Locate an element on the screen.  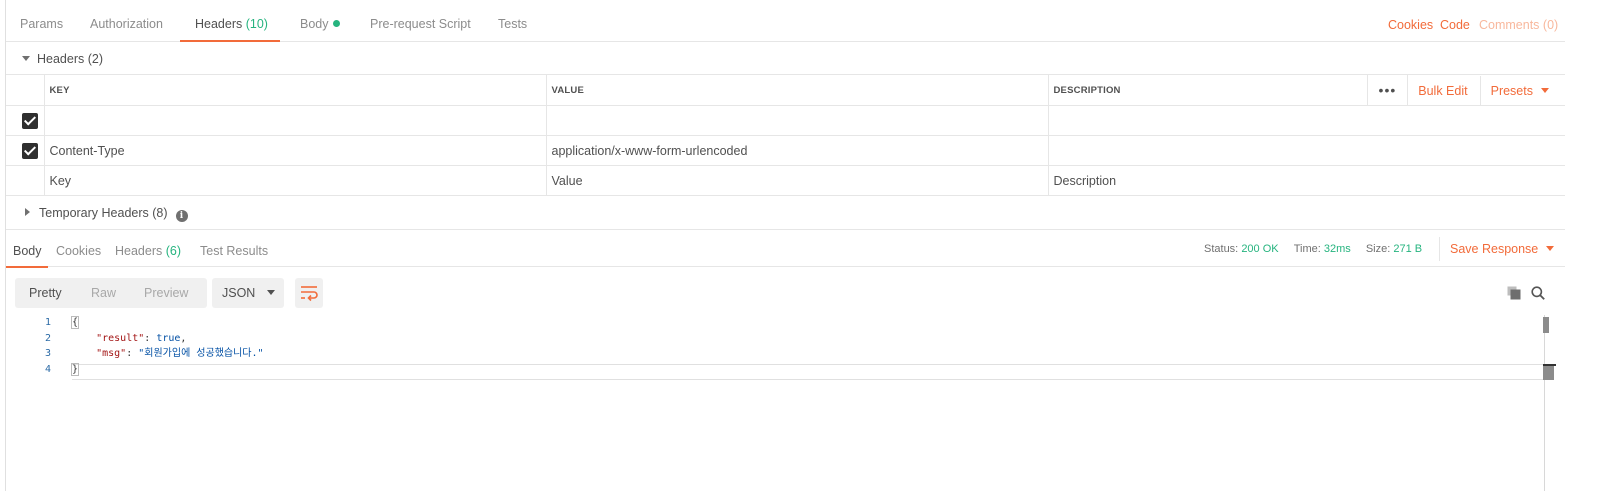
tab-headers: Headers (10) is located at coordinates (230, 21).